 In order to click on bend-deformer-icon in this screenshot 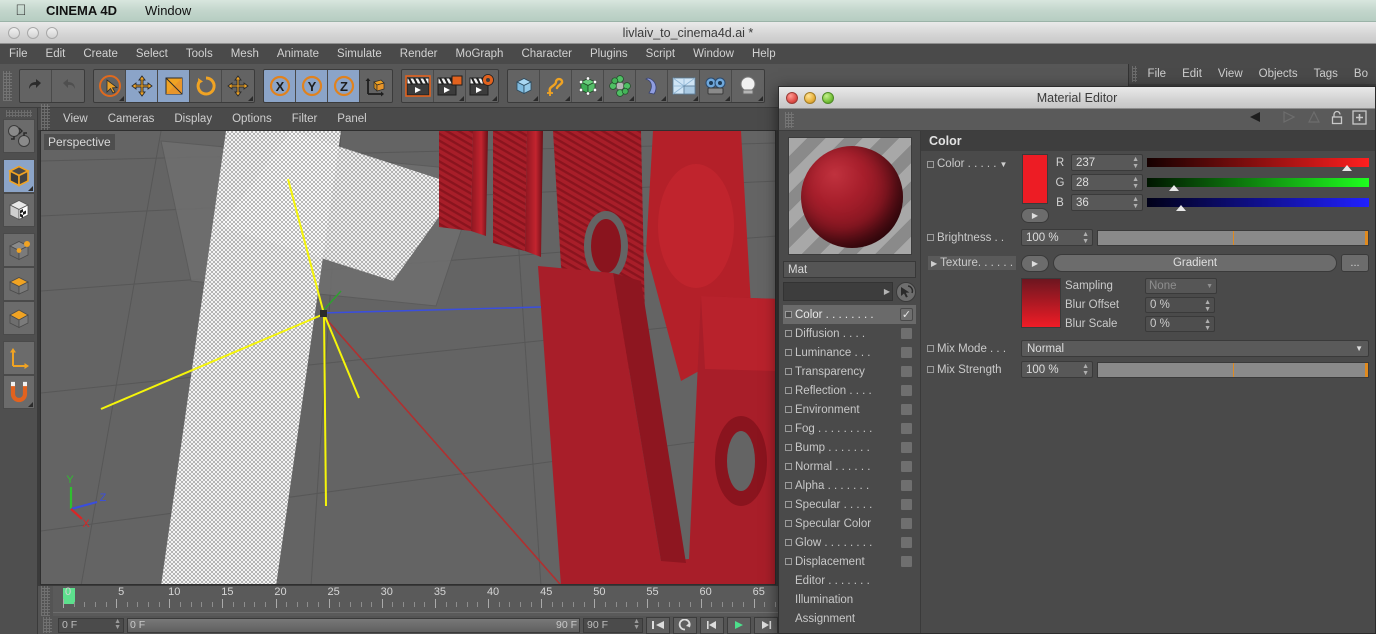, I will do `click(652, 85)`.